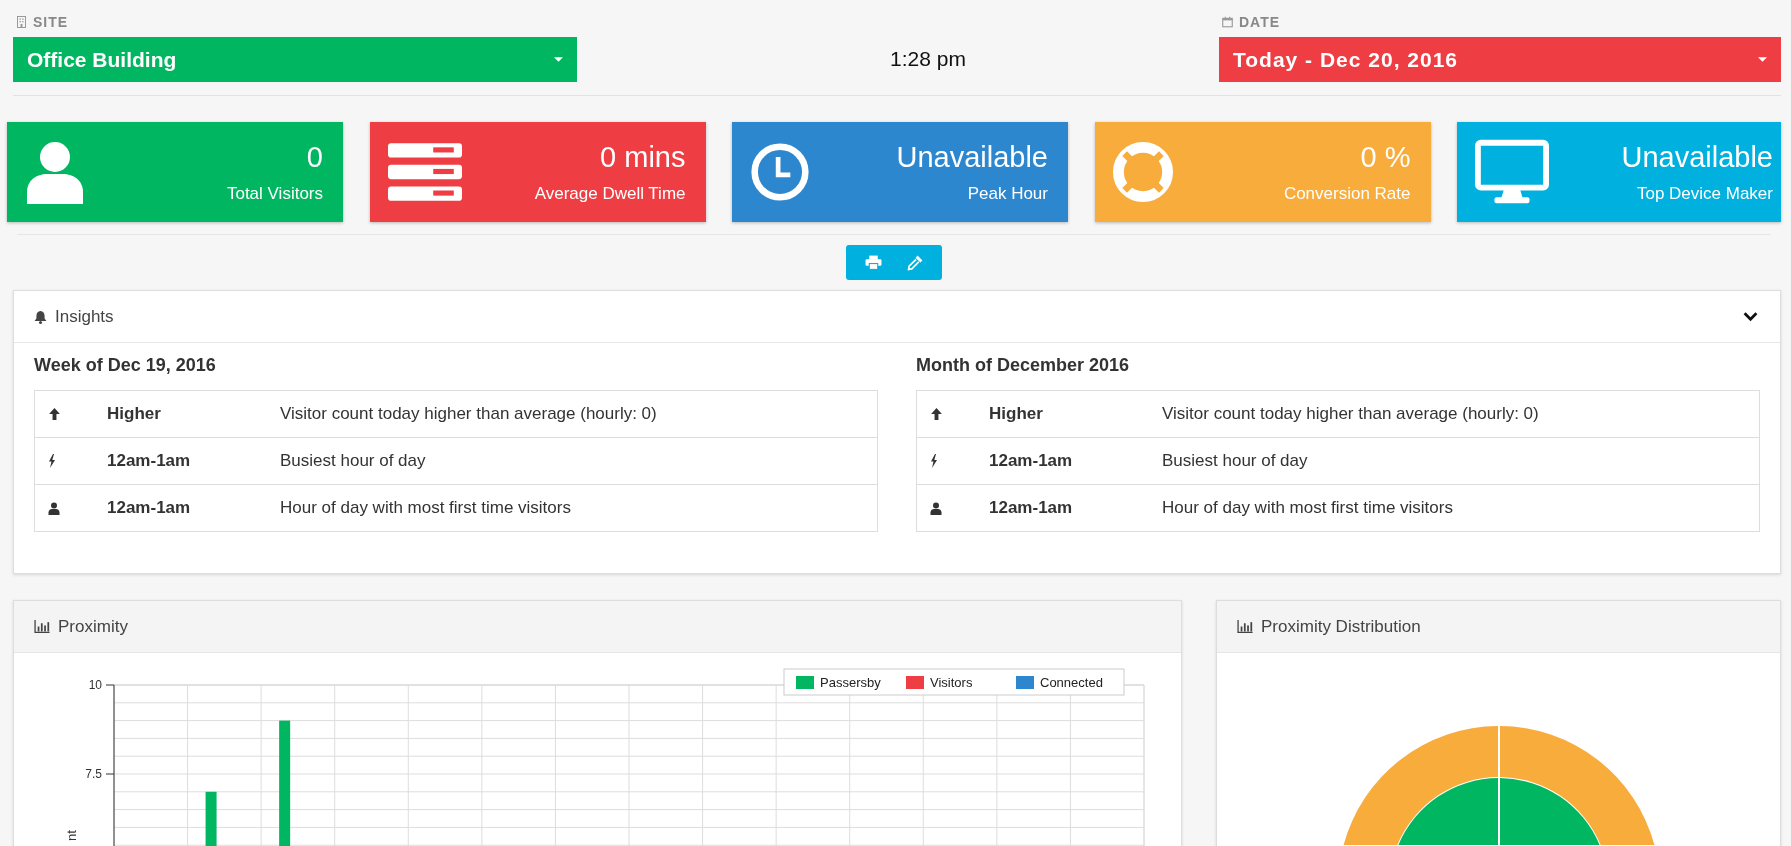 The width and height of the screenshot is (1791, 846). What do you see at coordinates (1071, 682) in the screenshot?
I see `legend-label: Connected` at bounding box center [1071, 682].